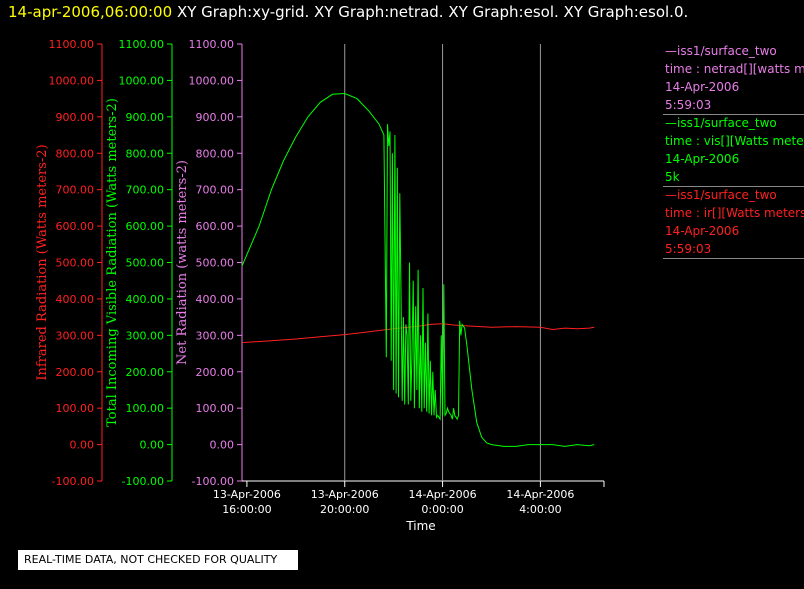 The width and height of the screenshot is (804, 589). Describe the element at coordinates (246, 509) in the screenshot. I see `x-tick-label: 16:00:00` at that location.